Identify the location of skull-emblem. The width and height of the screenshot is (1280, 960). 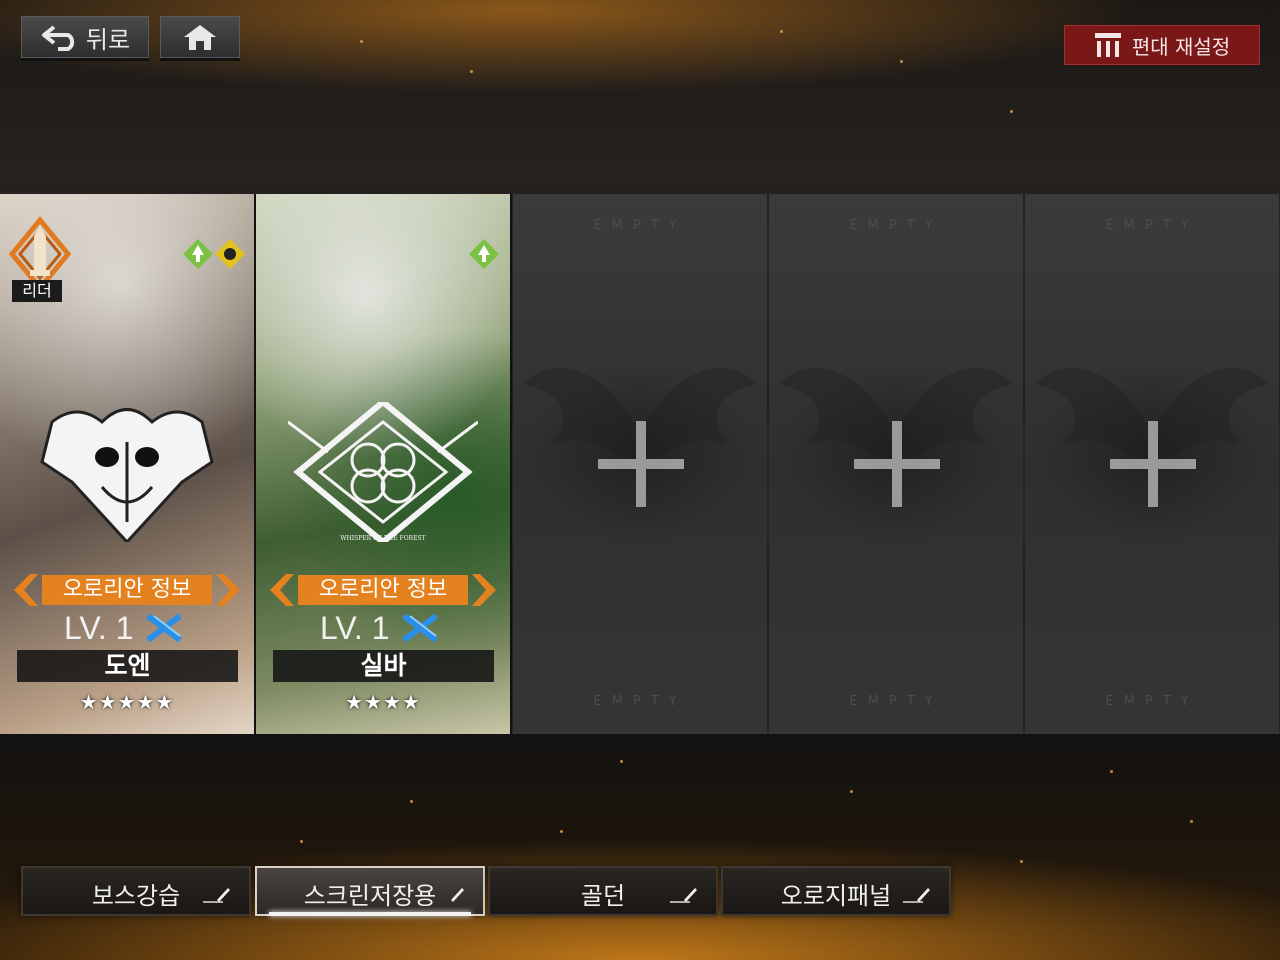
(127, 475).